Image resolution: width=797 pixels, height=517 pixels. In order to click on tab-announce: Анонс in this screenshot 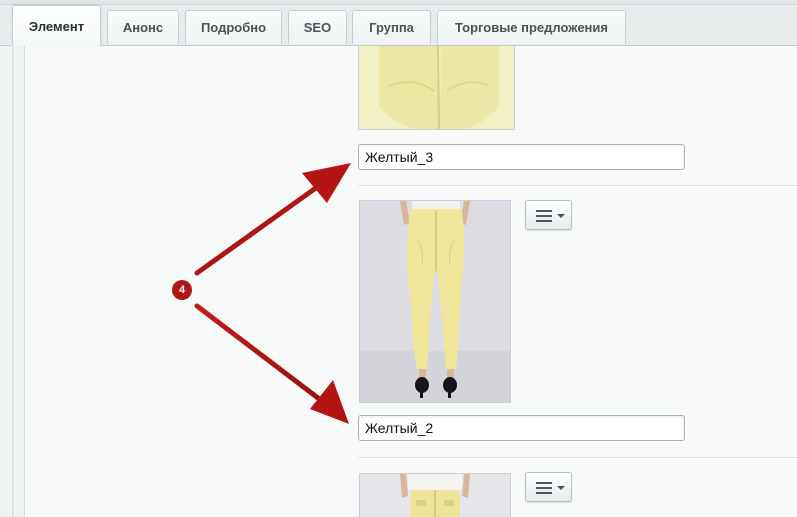, I will do `click(143, 27)`.